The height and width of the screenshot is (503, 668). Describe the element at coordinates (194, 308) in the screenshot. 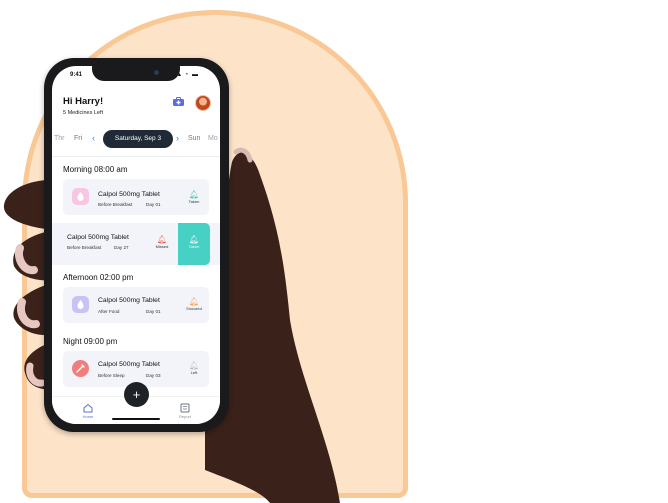

I see `status-label: Snoozed` at that location.